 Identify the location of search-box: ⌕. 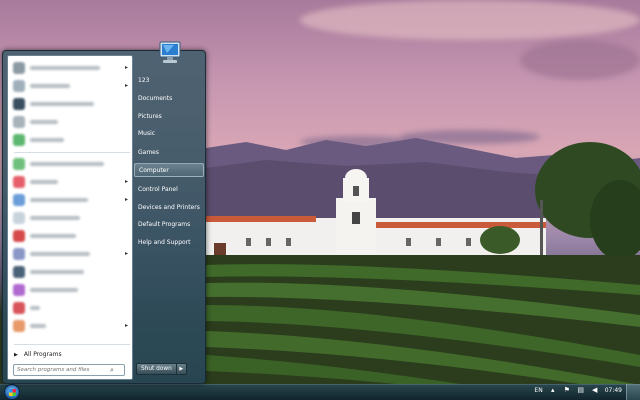
(69, 370).